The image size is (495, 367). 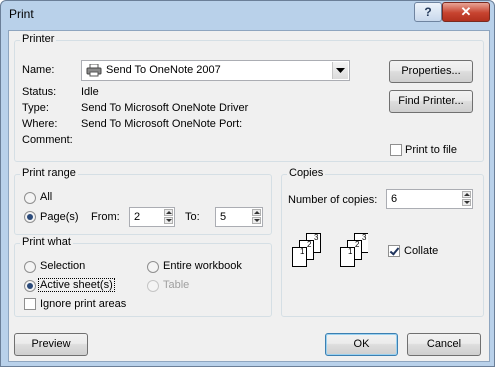 What do you see at coordinates (466, 202) in the screenshot?
I see `copies-spin-down-button` at bounding box center [466, 202].